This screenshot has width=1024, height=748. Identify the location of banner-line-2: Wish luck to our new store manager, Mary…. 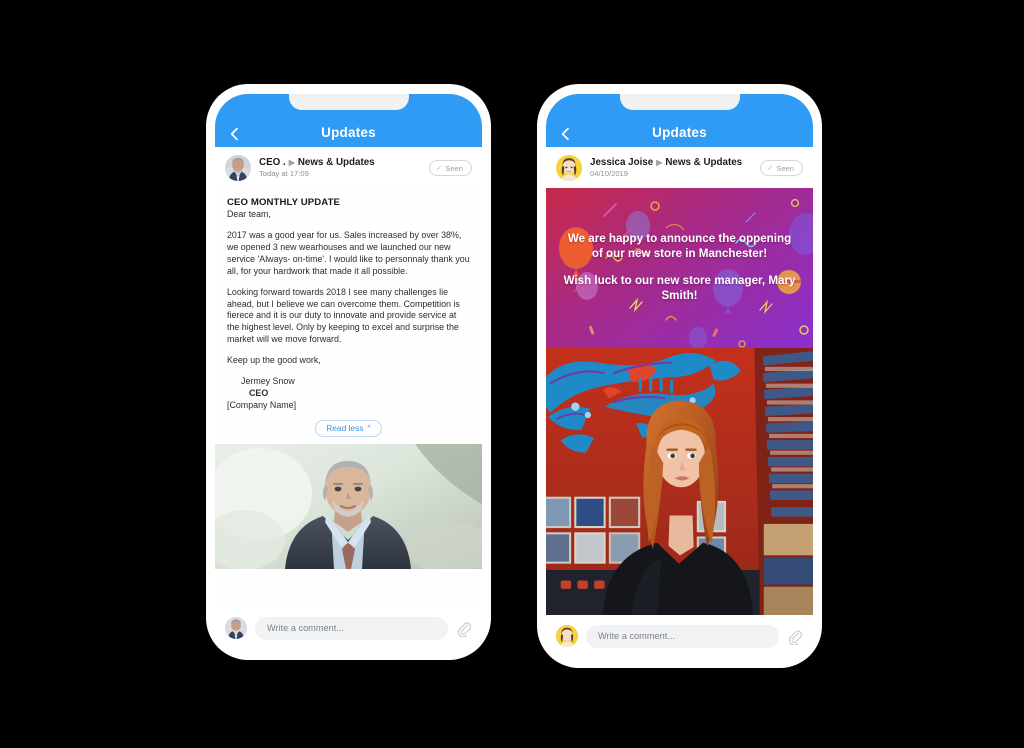
(679, 288).